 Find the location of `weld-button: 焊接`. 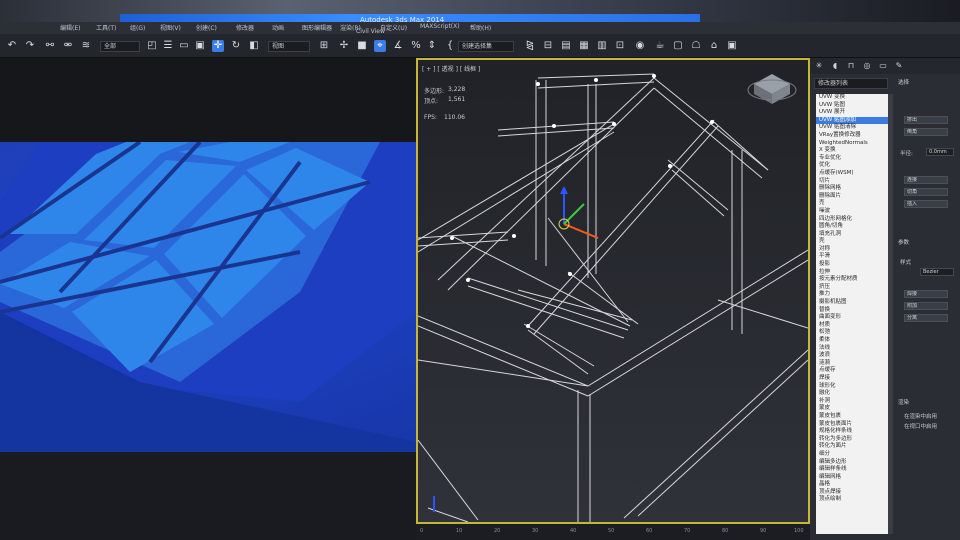

weld-button: 焊接 is located at coordinates (926, 294).